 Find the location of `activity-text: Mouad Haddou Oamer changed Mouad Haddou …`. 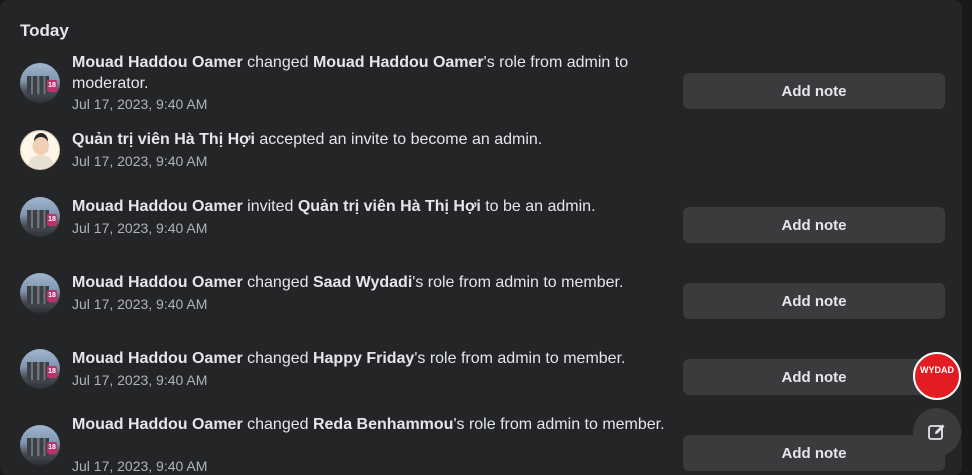

activity-text: Mouad Haddou Oamer changed Mouad Haddou … is located at coordinates (372, 73).